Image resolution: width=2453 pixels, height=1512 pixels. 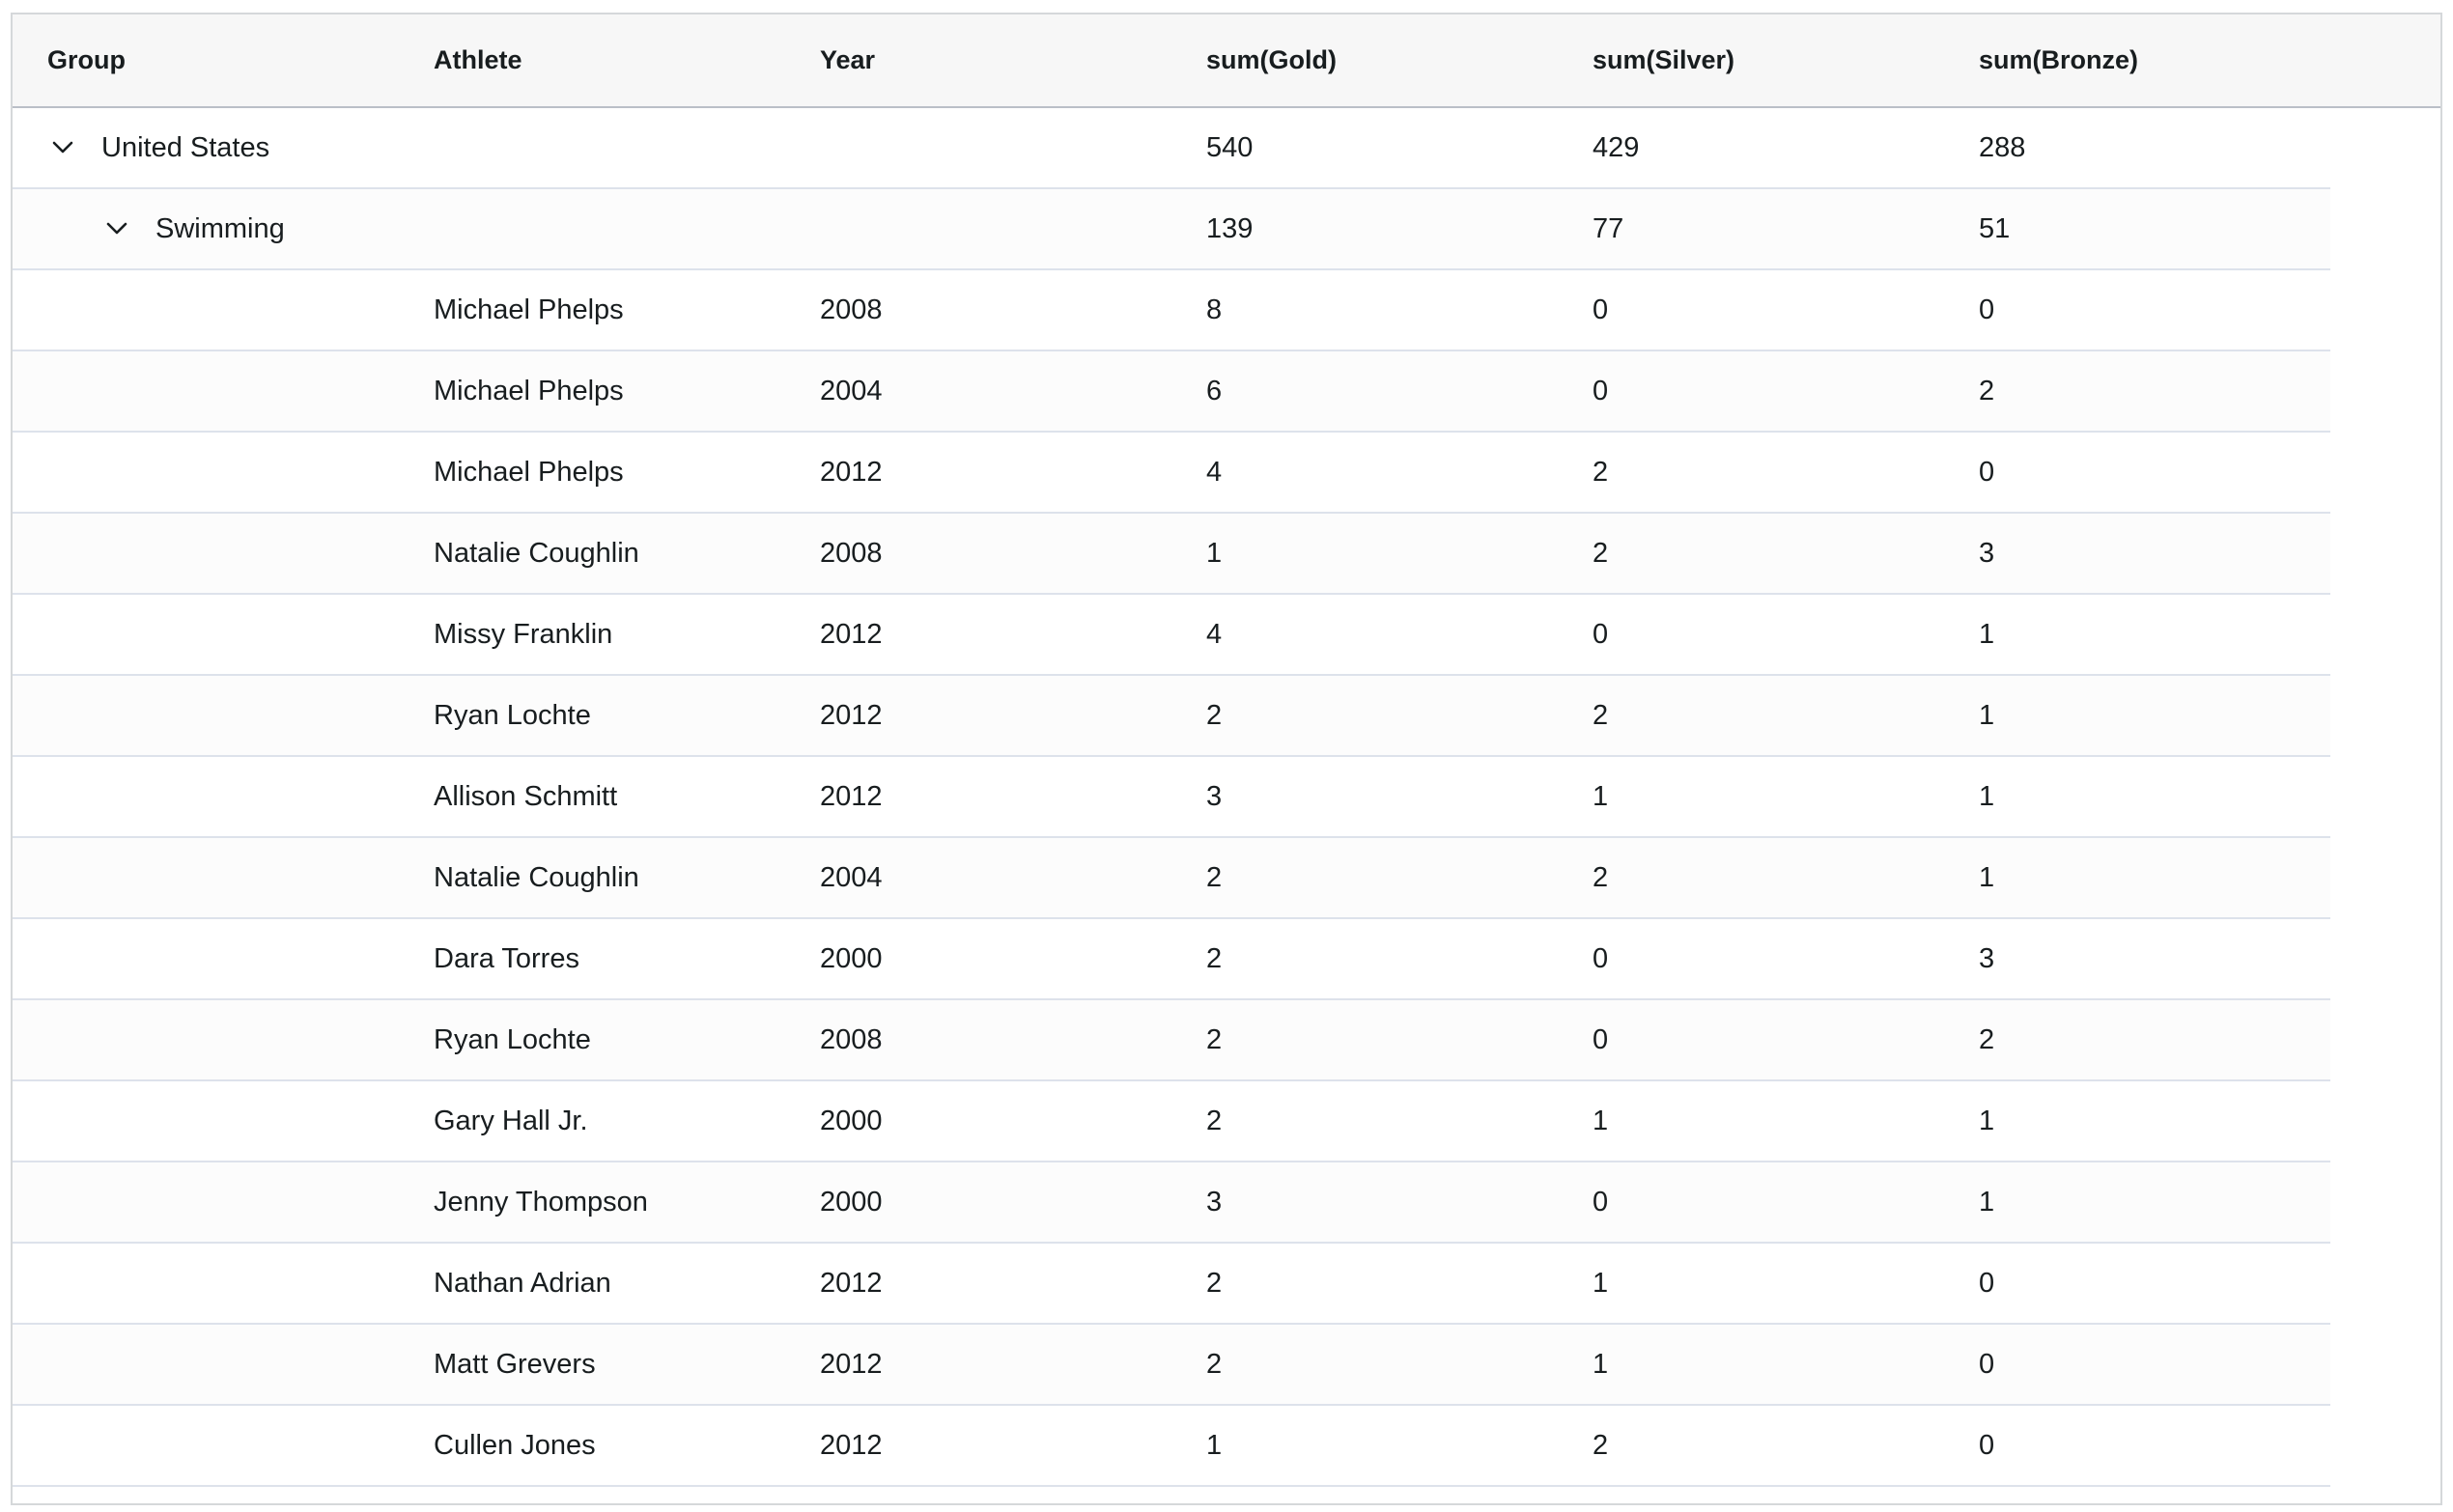 I want to click on column-header-bronze: sum(Bronze), so click(x=2058, y=60).